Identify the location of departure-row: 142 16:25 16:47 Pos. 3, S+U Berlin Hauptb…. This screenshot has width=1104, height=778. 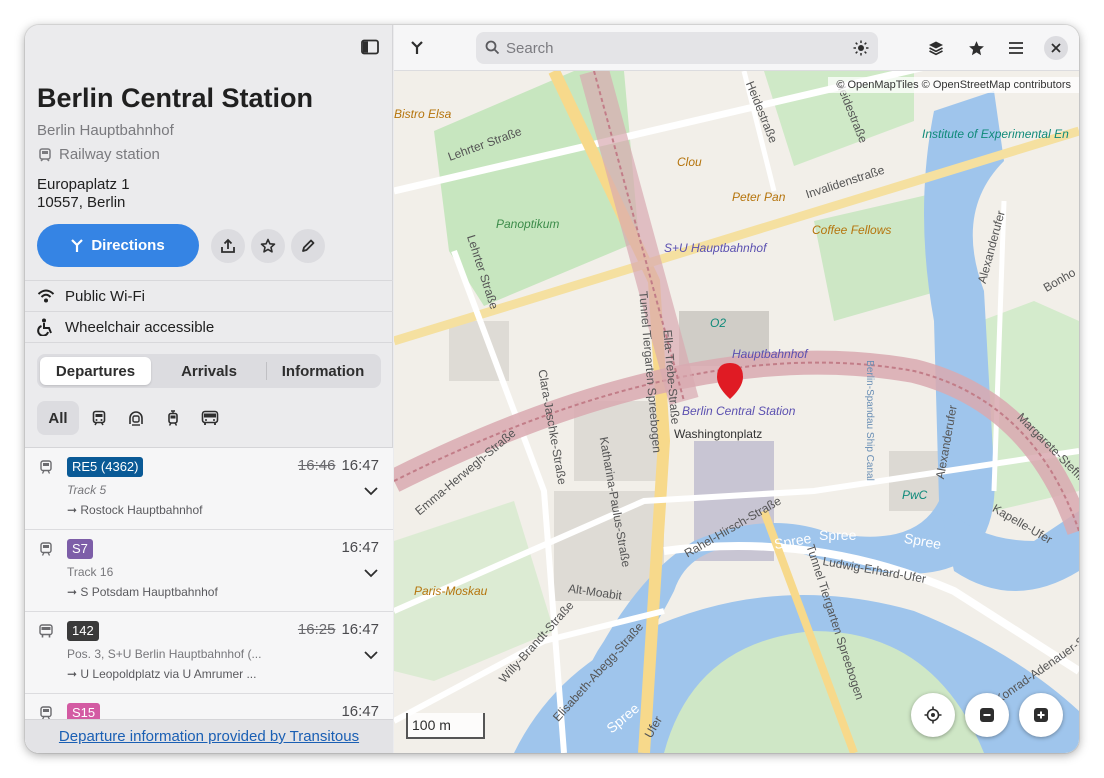
(209, 653).